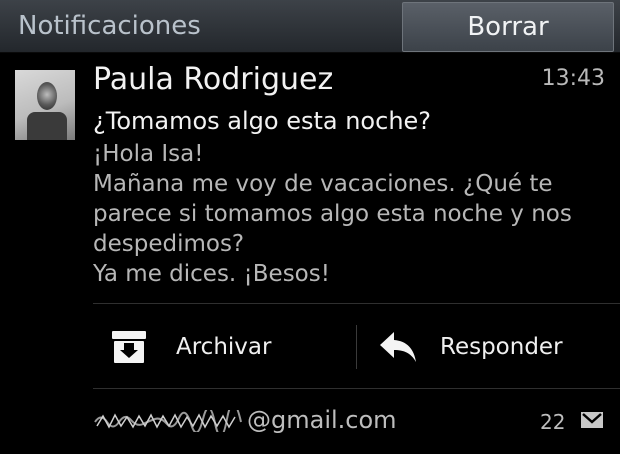 The height and width of the screenshot is (454, 620). I want to click on body-line: Ya me dices. ¡Besos!, so click(211, 274).